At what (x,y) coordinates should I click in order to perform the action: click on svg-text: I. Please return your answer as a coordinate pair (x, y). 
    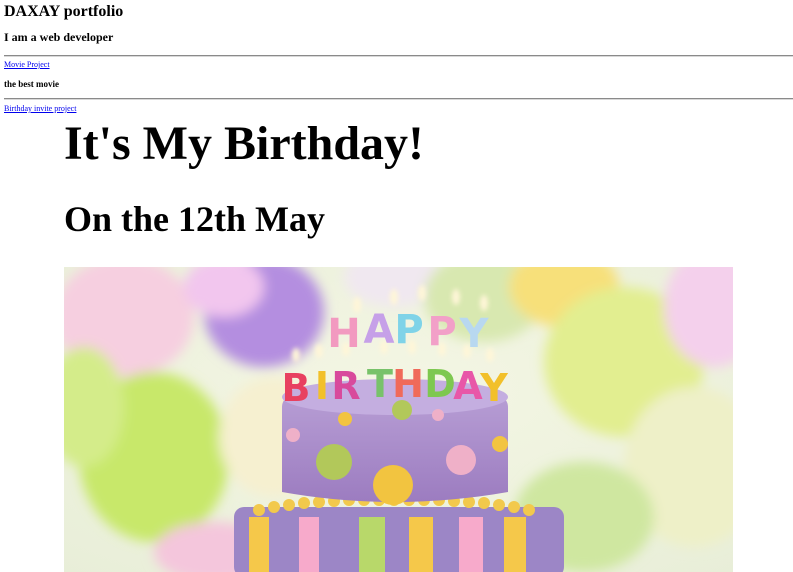
    Looking at the image, I should click on (322, 386).